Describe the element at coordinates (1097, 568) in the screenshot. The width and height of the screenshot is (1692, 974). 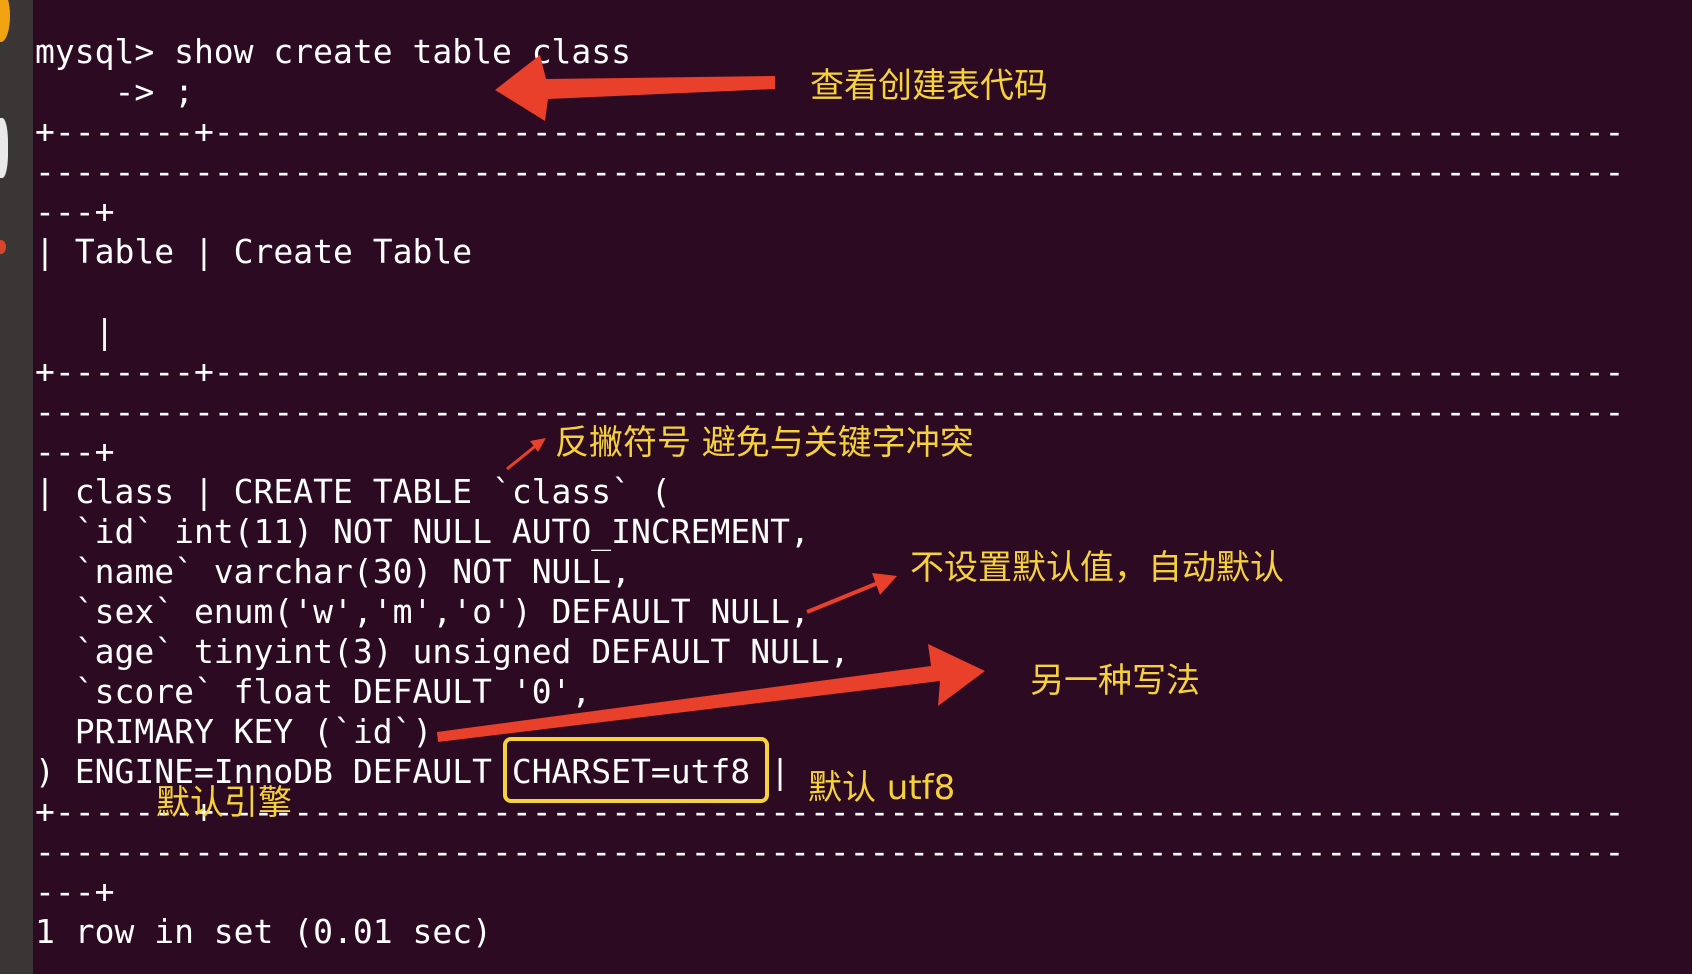
I see `annotation-default-null: 不设置默认值，自动默认` at that location.